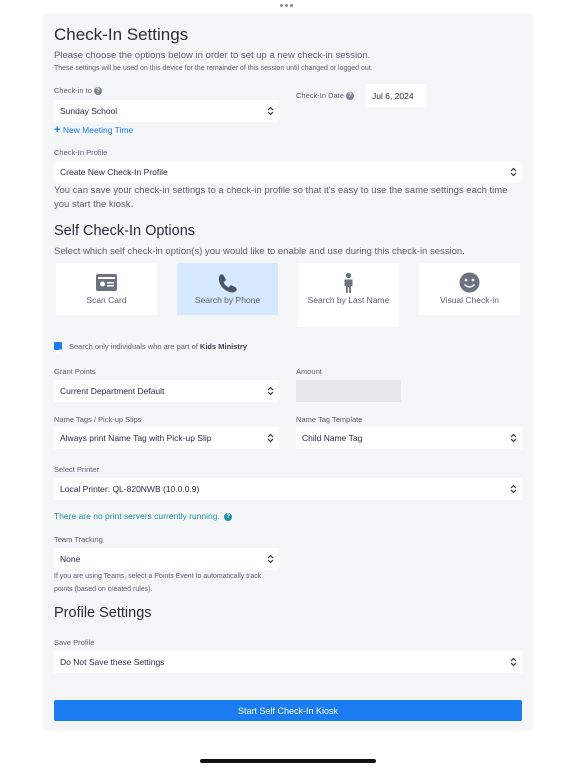  What do you see at coordinates (288, 662) in the screenshot?
I see `save-profile-select: Do Not Save these Settings` at bounding box center [288, 662].